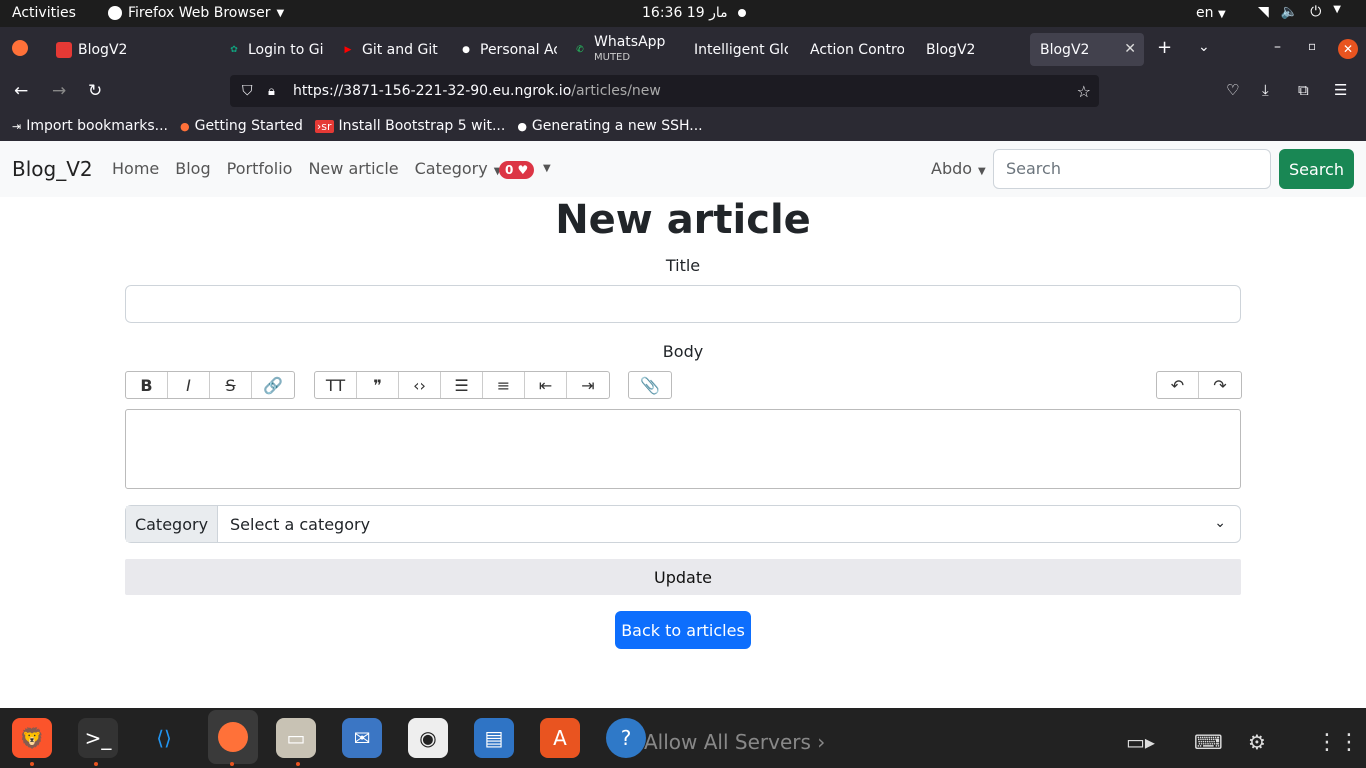 Image resolution: width=1366 pixels, height=768 pixels. What do you see at coordinates (362, 738) in the screenshot?
I see `mail-icon: ✉` at bounding box center [362, 738].